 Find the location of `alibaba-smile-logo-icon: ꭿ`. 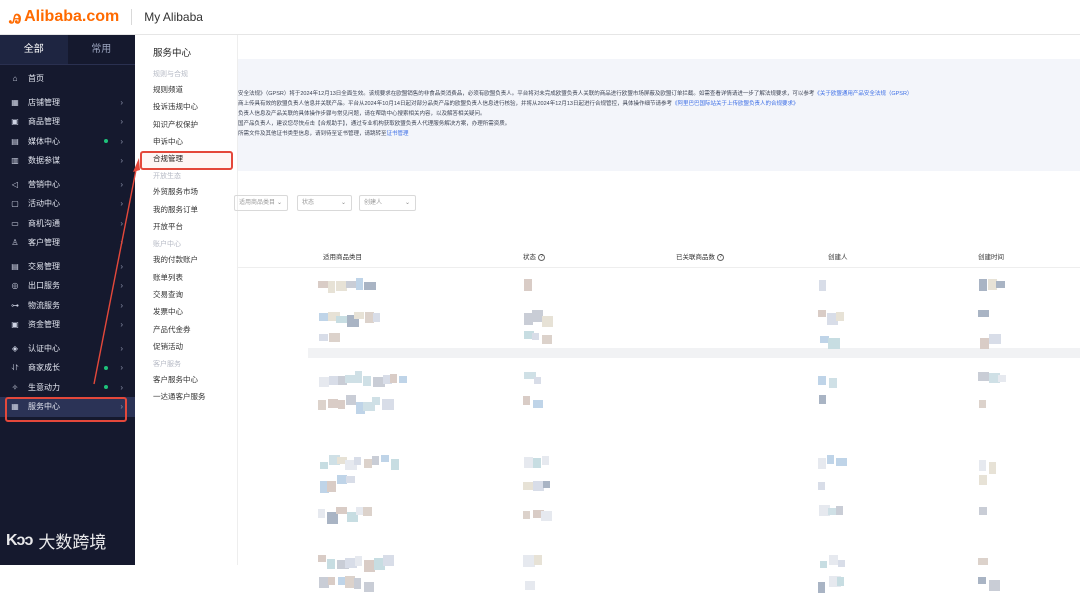

alibaba-smile-logo-icon: ꭿ is located at coordinates (15, 16).